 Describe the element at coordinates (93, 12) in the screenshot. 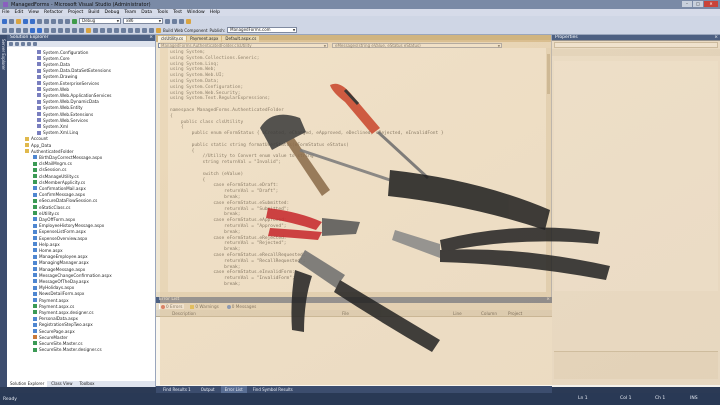

I see `menu-build: Build` at that location.